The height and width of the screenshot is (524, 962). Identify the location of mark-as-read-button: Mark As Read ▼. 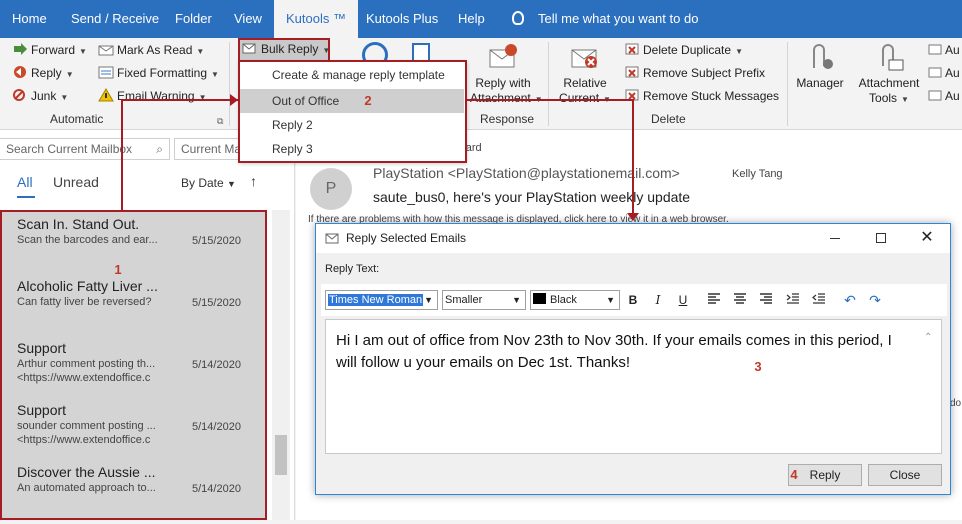
(151, 49).